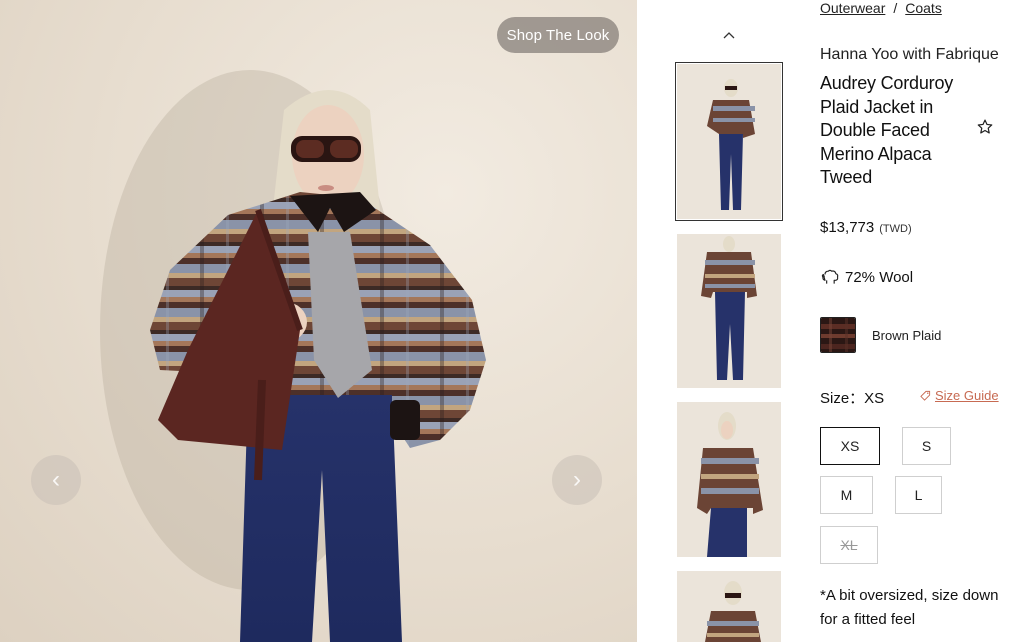 This screenshot has height=642, width=1024. What do you see at coordinates (907, 335) in the screenshot?
I see `color-name: Brown Plaid` at bounding box center [907, 335].